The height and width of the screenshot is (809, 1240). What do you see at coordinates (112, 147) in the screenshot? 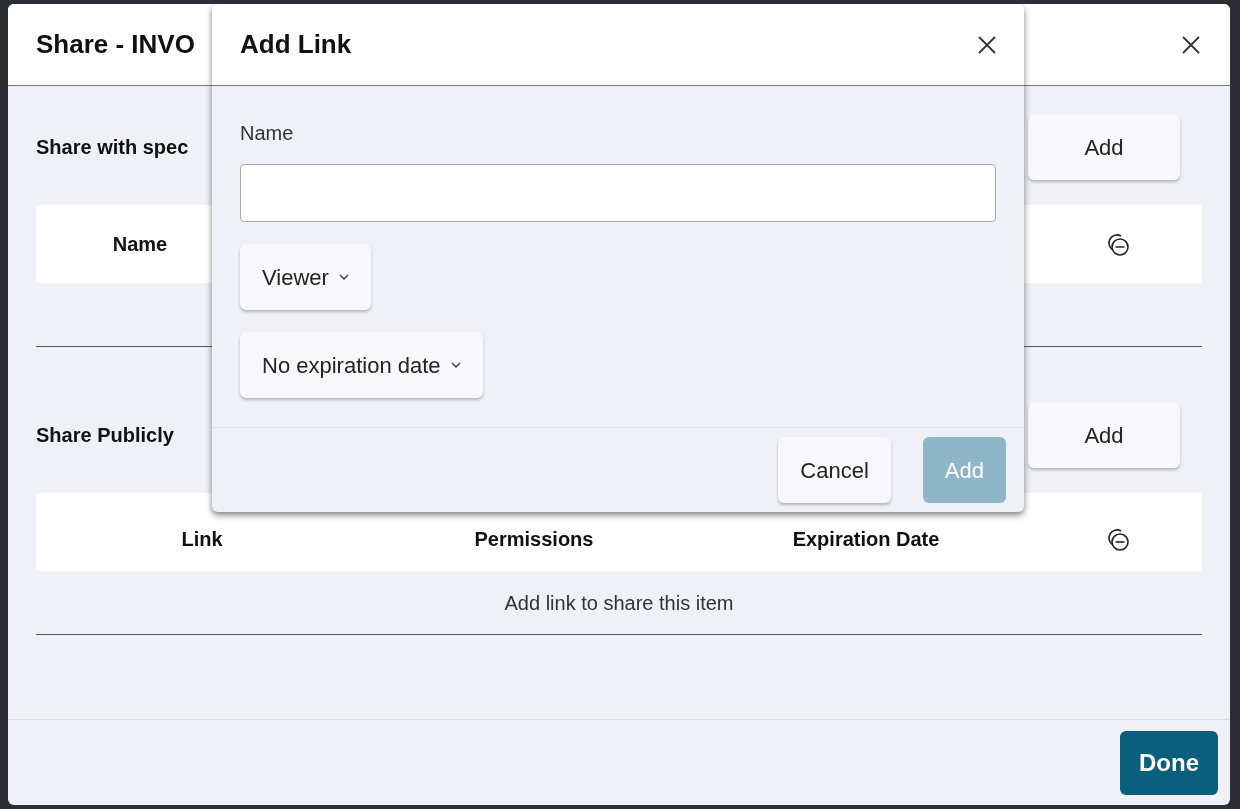
I see `section-heading: Share with spec` at bounding box center [112, 147].